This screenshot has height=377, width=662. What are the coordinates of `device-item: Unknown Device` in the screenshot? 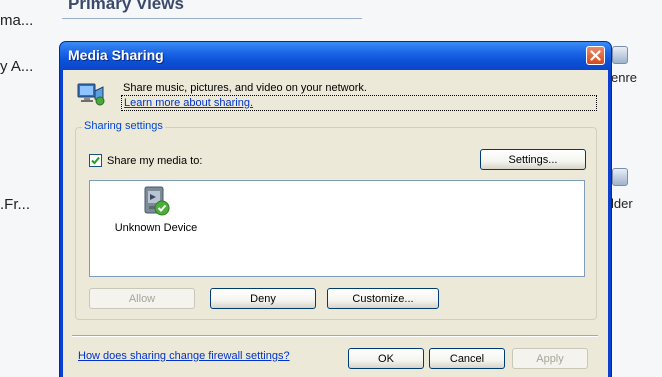 It's located at (156, 209).